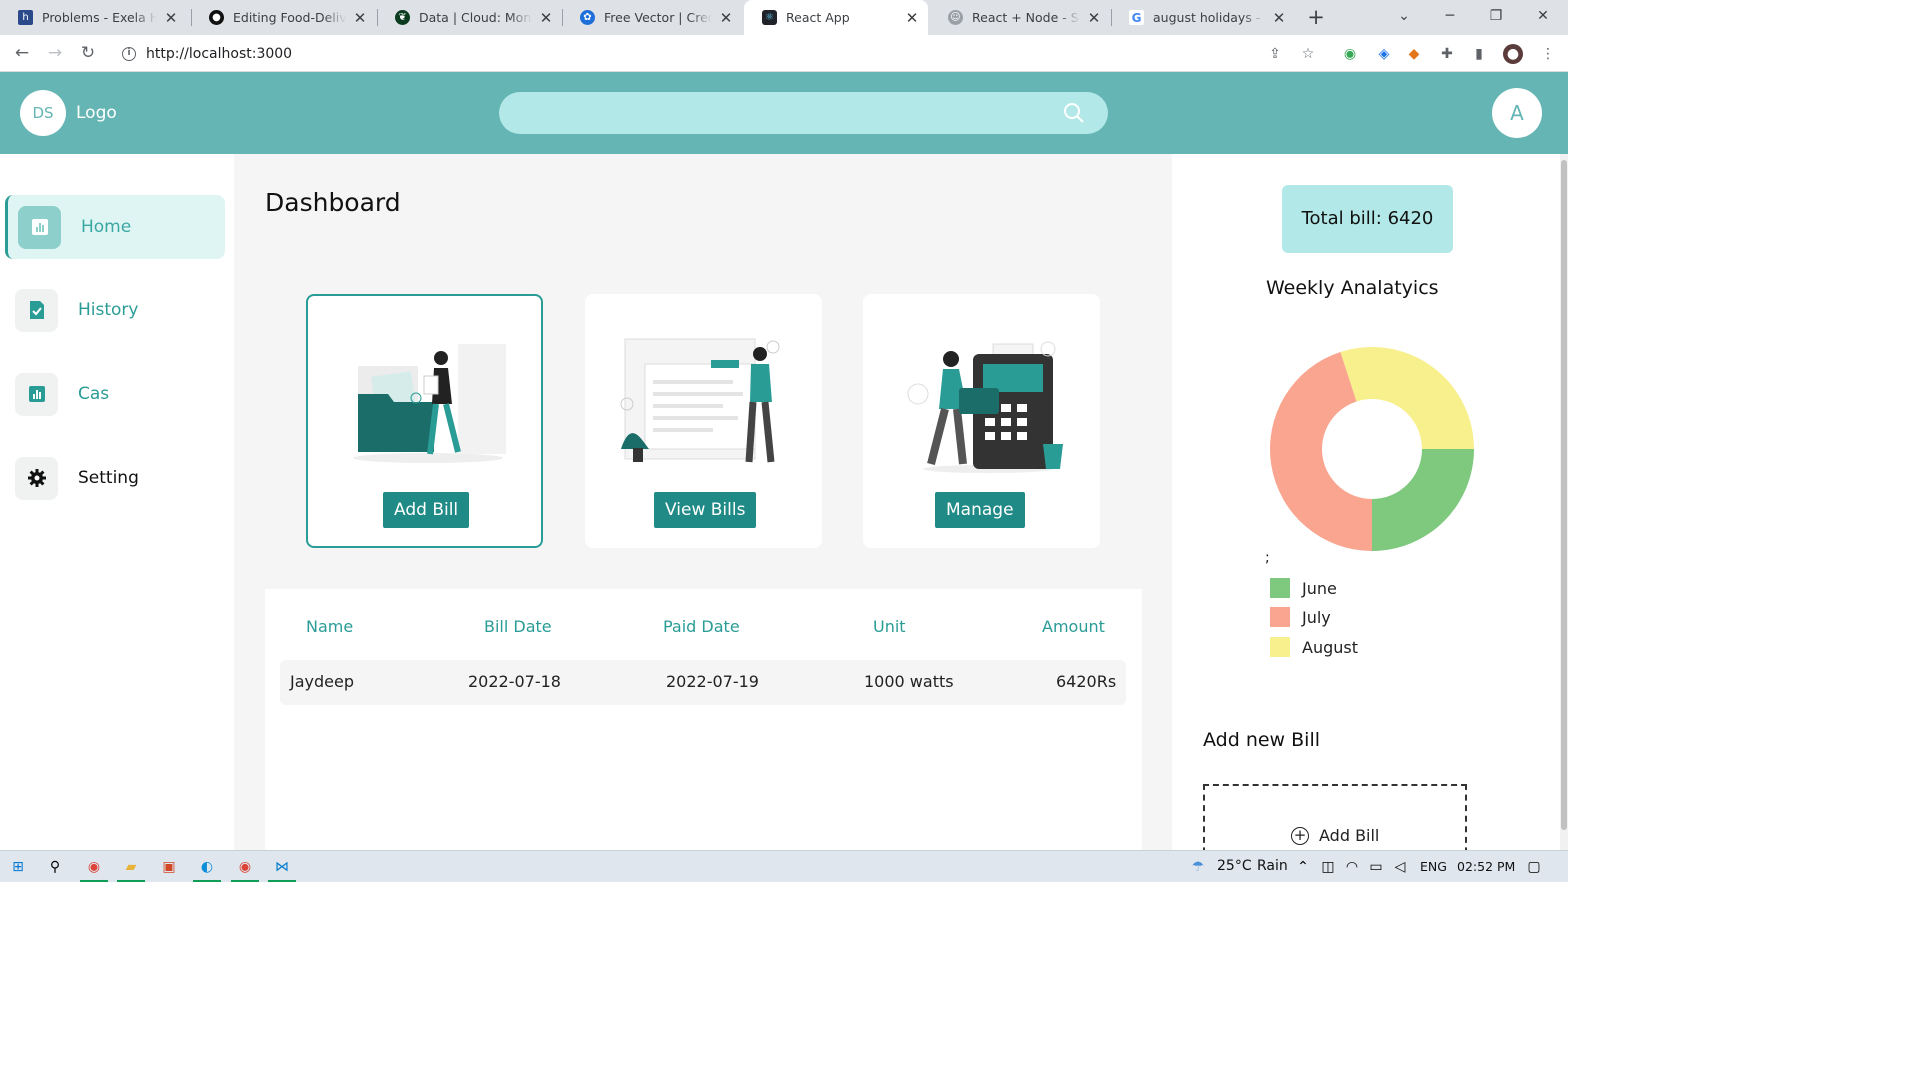 This screenshot has height=1080, width=1920. Describe the element at coordinates (108, 478) in the screenshot. I see `sidebar-item-label: Setting` at that location.